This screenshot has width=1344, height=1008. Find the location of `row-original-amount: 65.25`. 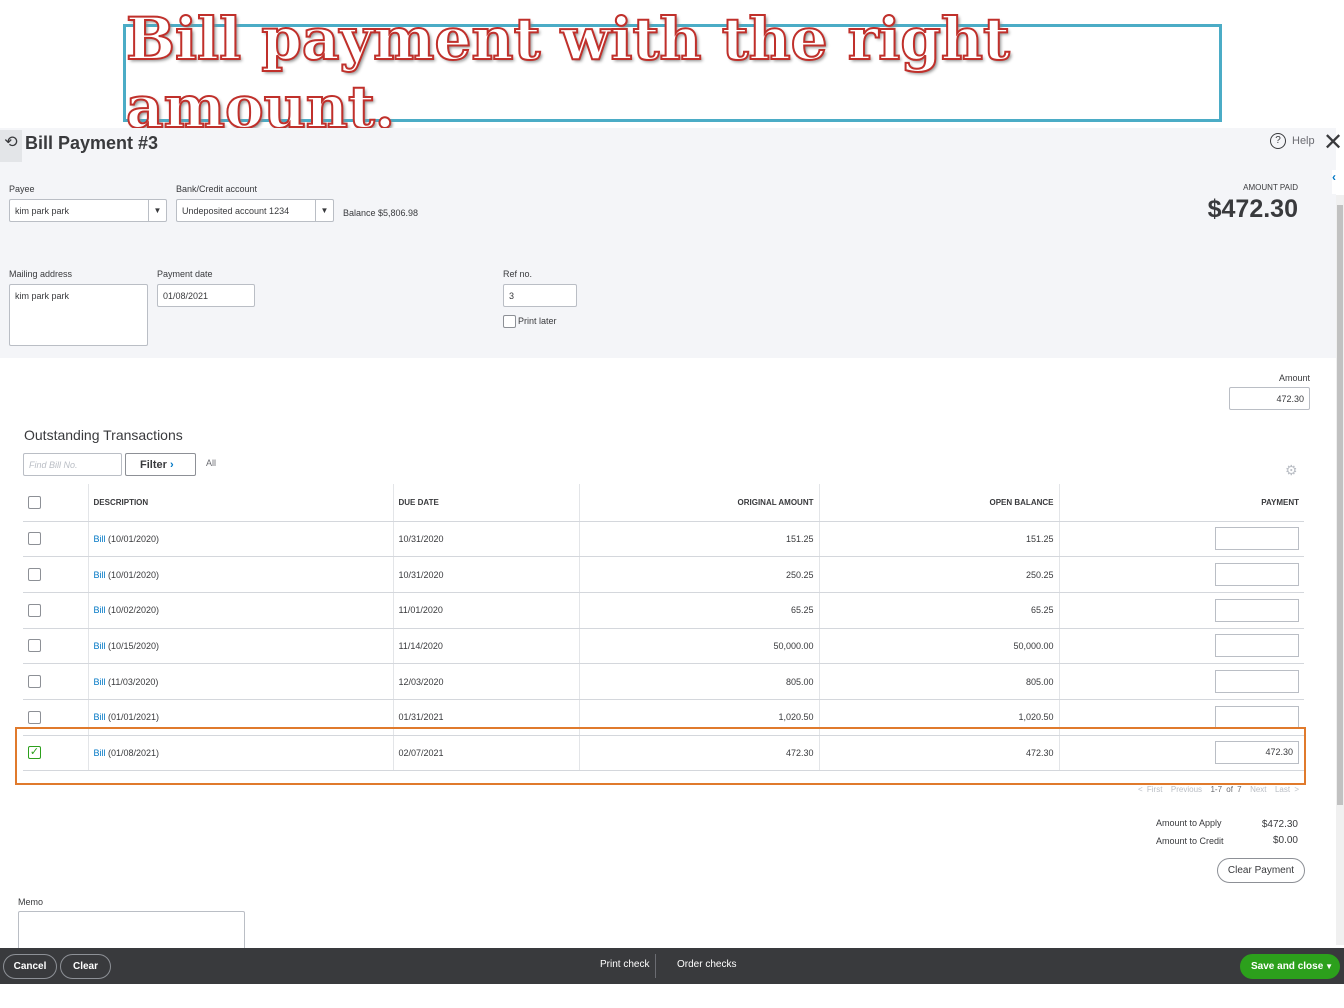

row-original-amount: 65.25 is located at coordinates (698, 610).